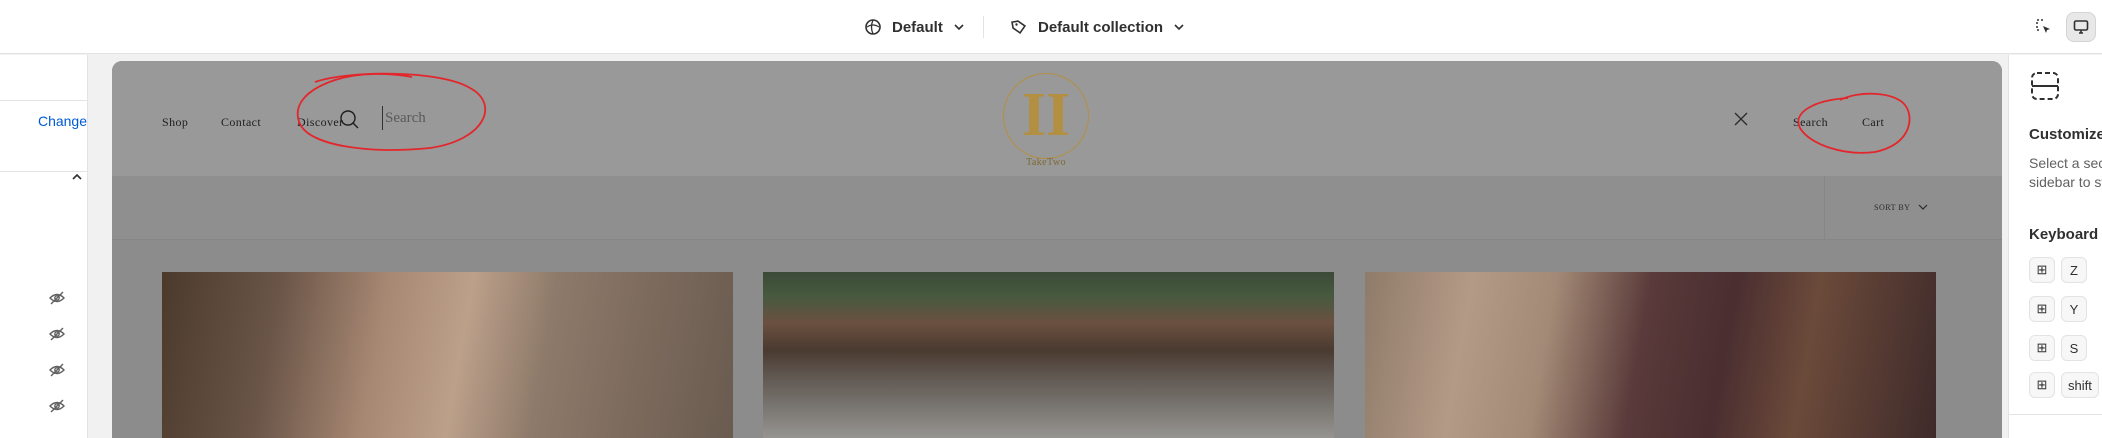 The height and width of the screenshot is (438, 2102). I want to click on shortcut-row: ⊞ Y, so click(2058, 309).